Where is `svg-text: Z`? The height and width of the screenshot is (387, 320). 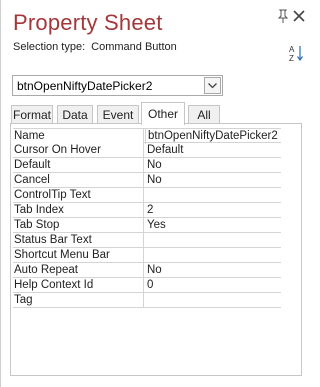 svg-text: Z is located at coordinates (291, 58).